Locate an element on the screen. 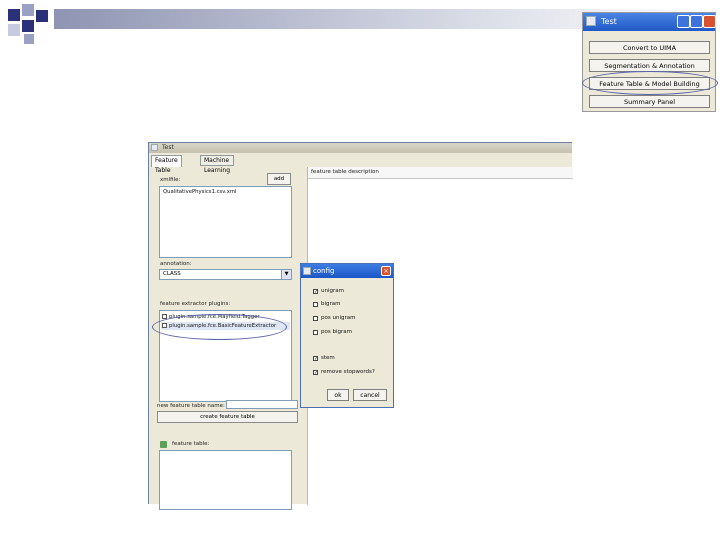 The height and width of the screenshot is (540, 720). config-dialog-title: config is located at coordinates (324, 271).